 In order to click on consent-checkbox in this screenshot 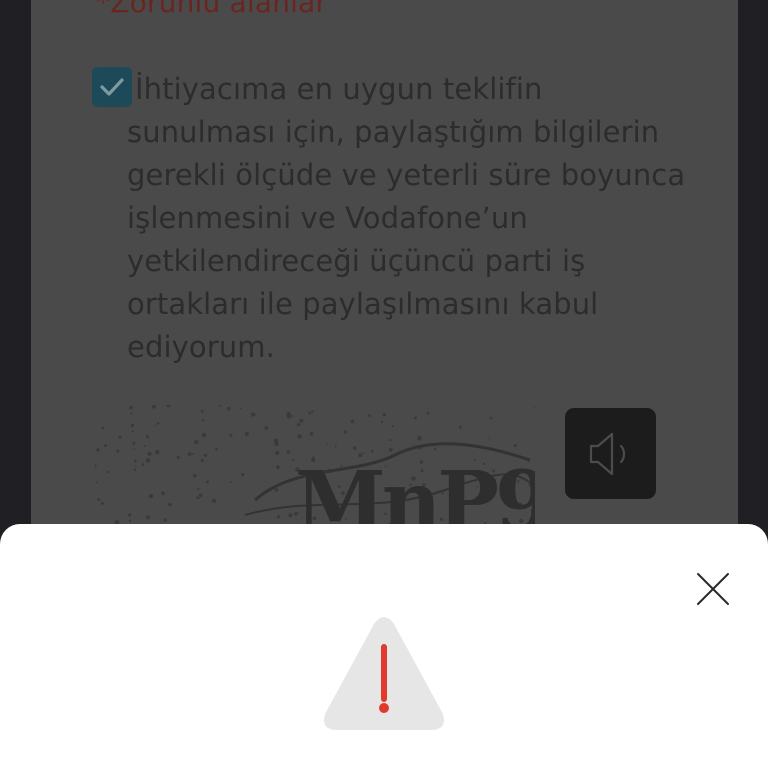, I will do `click(112, 87)`.